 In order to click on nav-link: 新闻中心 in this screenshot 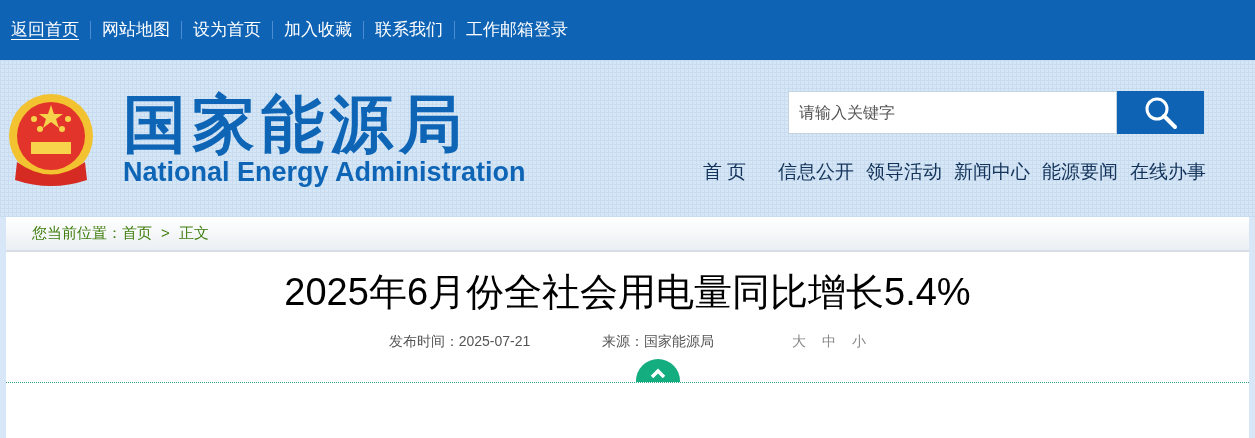, I will do `click(992, 172)`.